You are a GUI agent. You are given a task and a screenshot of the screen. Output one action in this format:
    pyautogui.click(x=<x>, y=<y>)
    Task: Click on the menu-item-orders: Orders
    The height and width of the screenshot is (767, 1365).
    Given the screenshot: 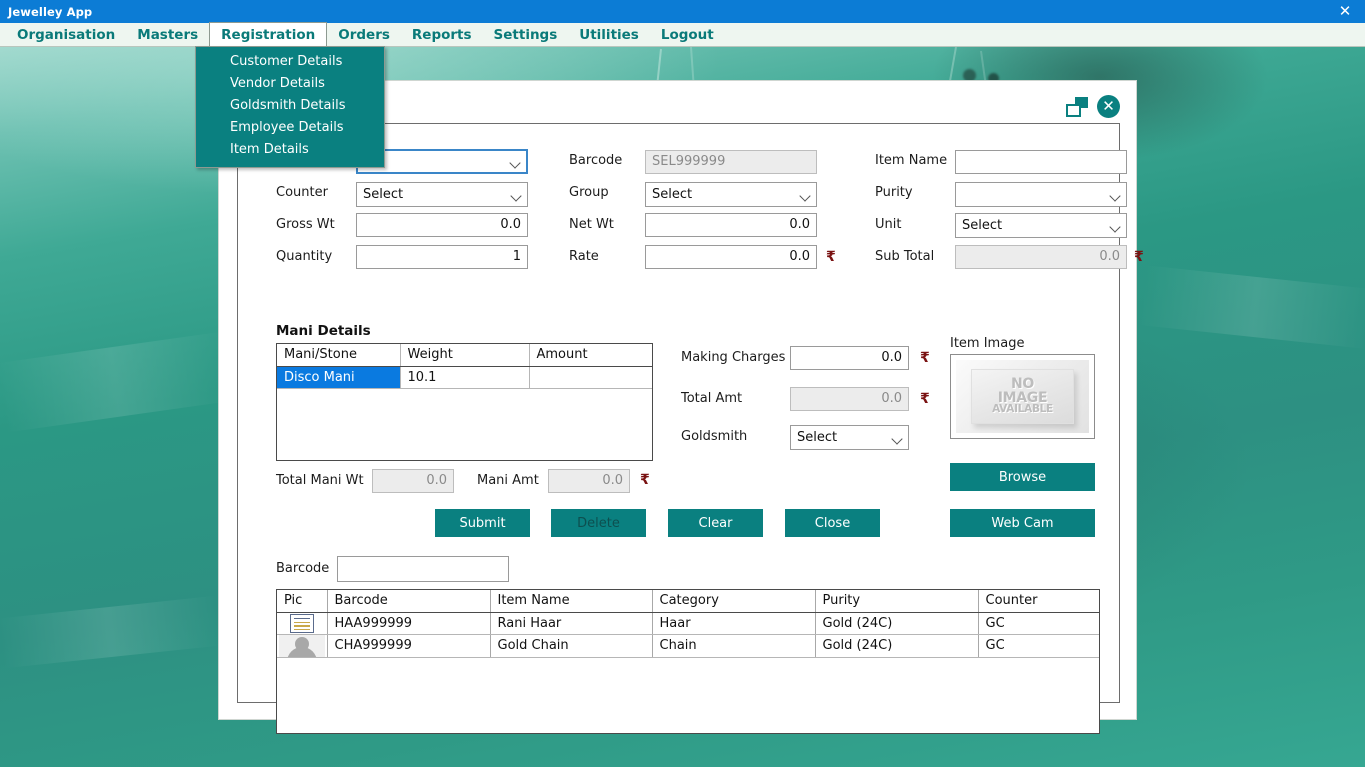 What is the action you would take?
    pyautogui.click(x=364, y=34)
    